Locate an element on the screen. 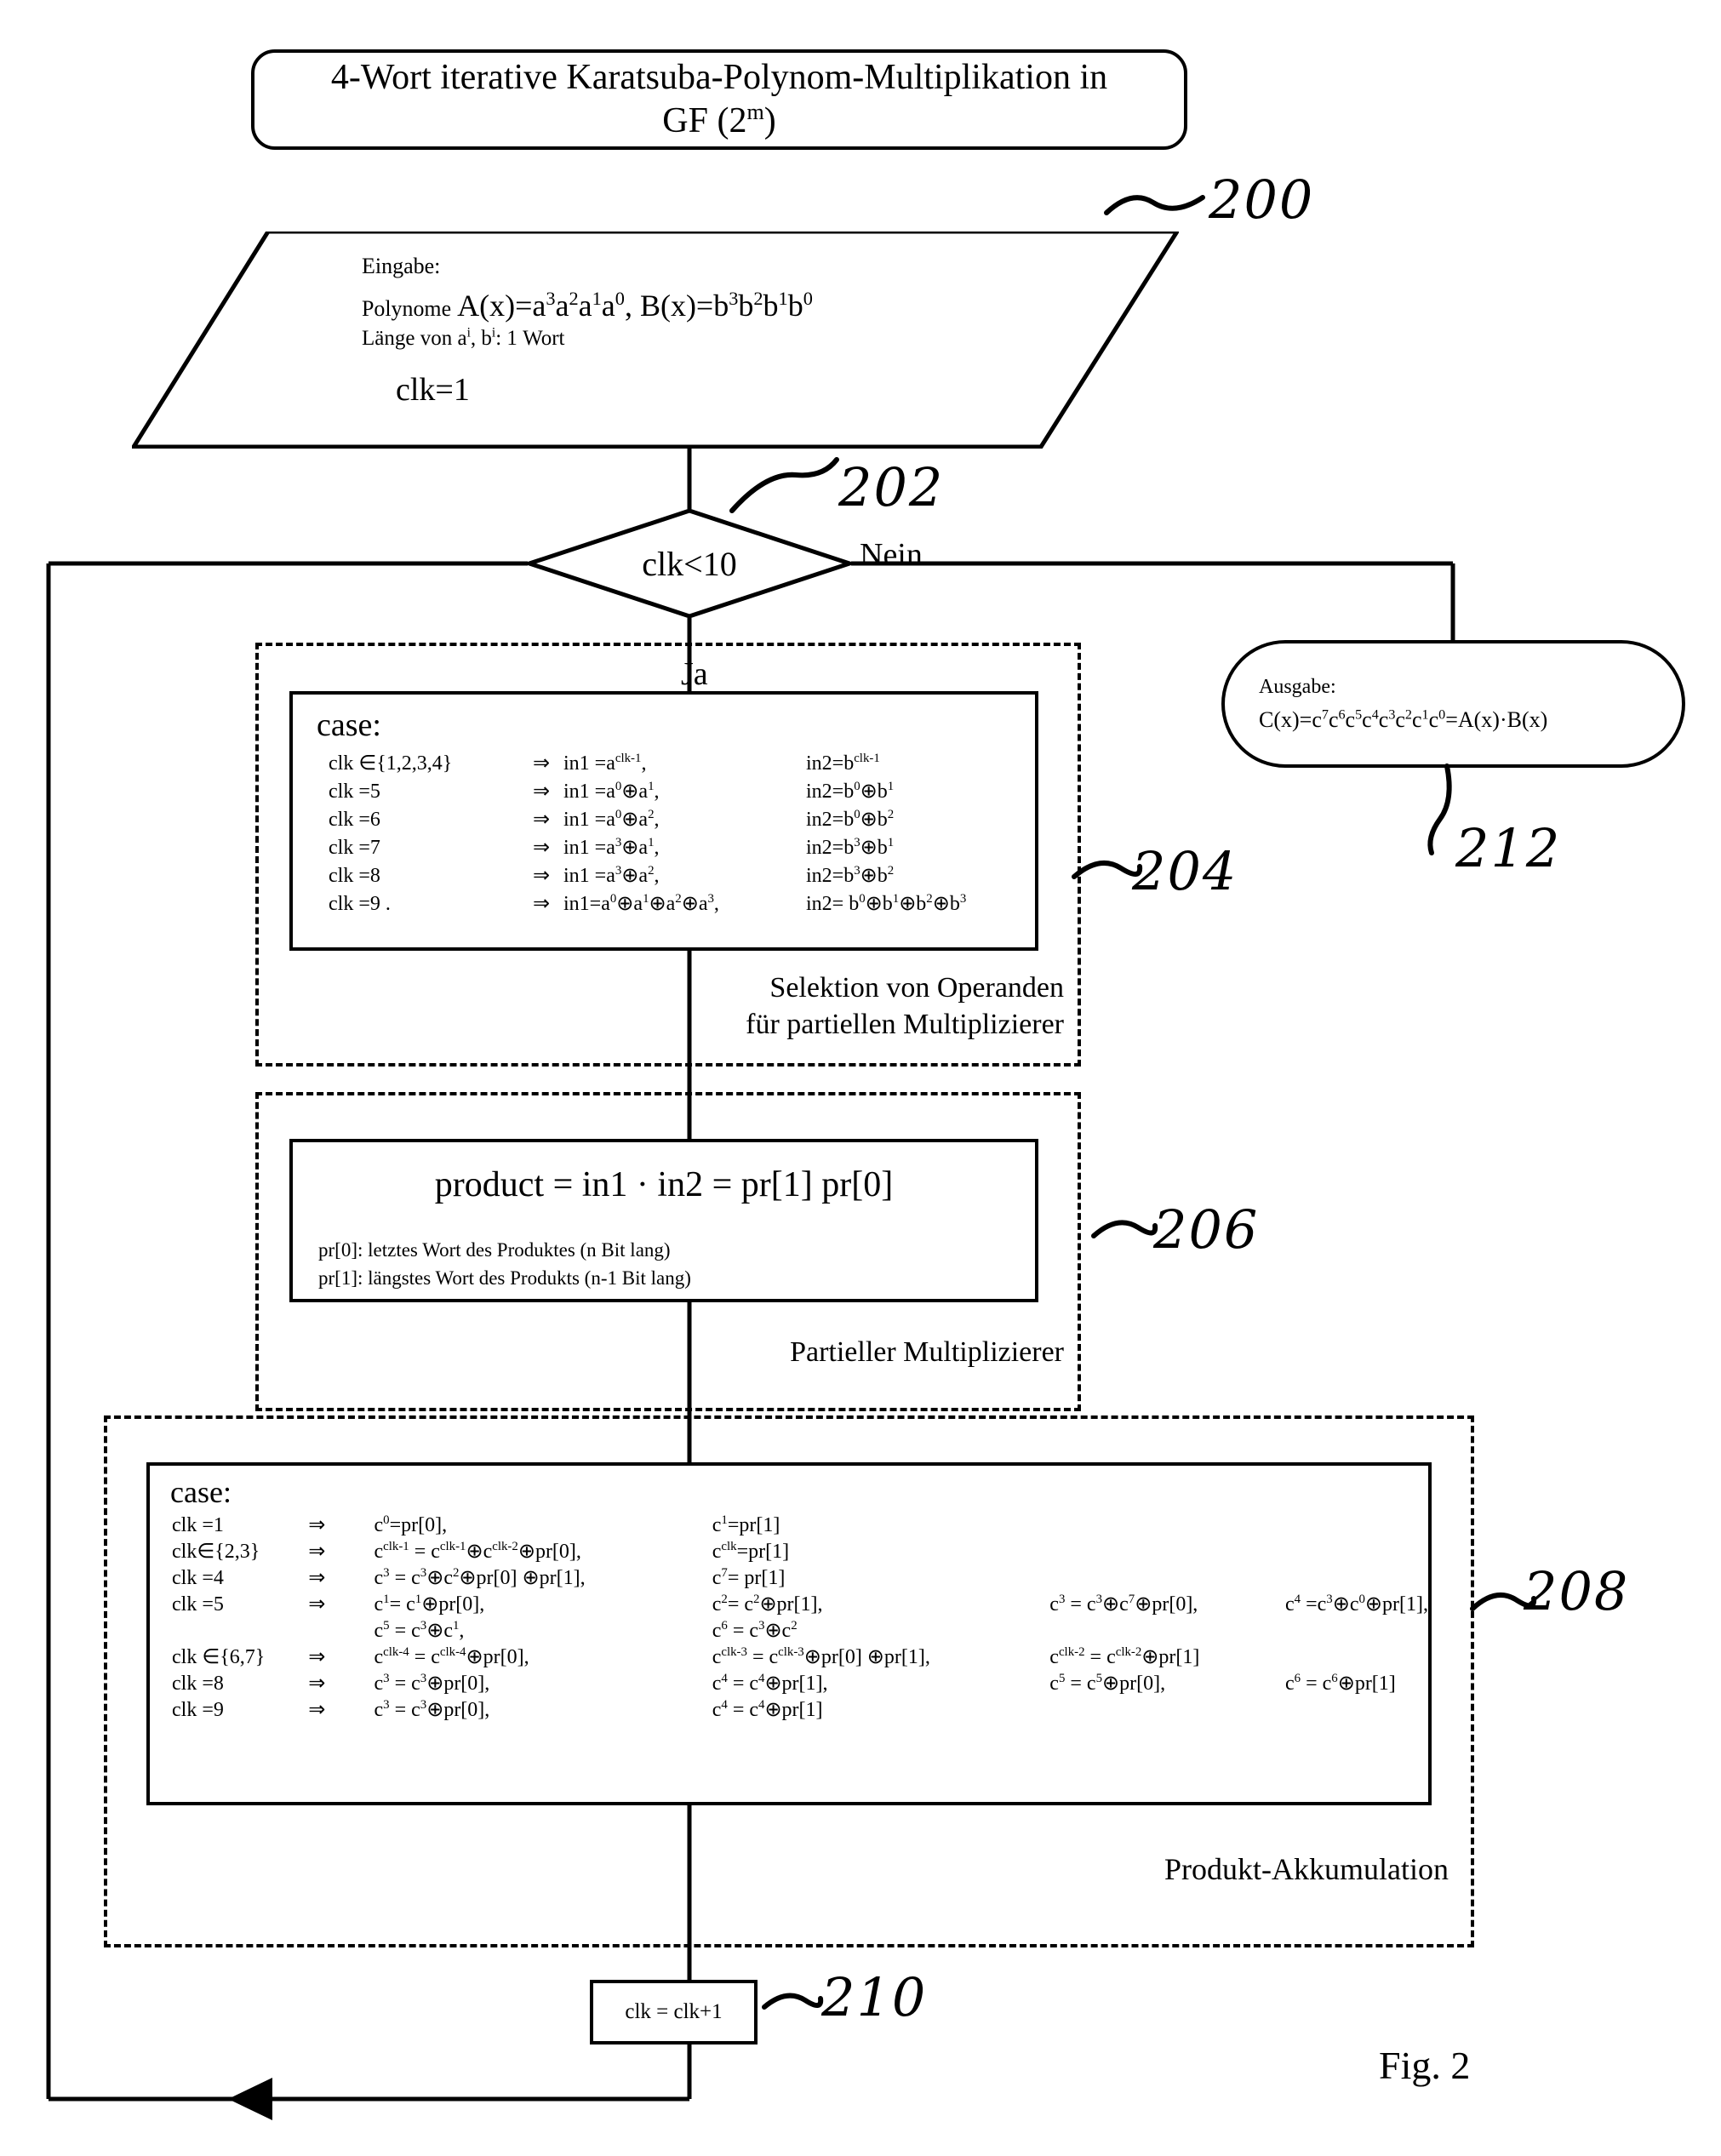 The height and width of the screenshot is (2156, 1721). accumulation-expr-1: c0=pr[0], is located at coordinates (411, 1524).